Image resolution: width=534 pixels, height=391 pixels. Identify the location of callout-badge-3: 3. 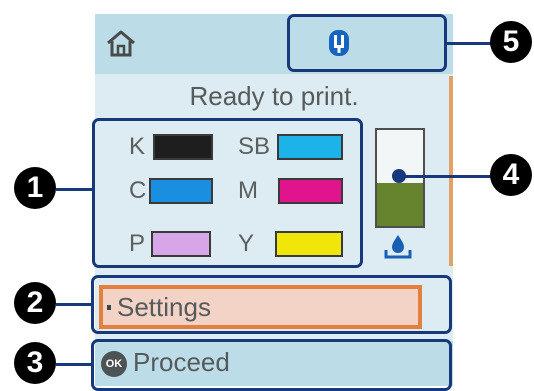
(35, 363).